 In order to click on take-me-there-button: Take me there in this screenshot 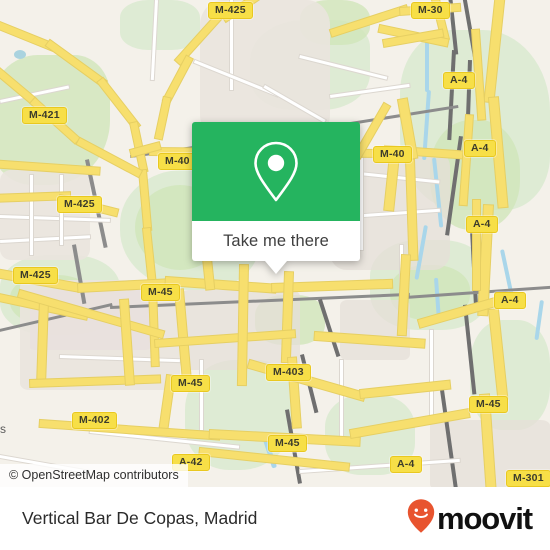, I will do `click(276, 241)`.